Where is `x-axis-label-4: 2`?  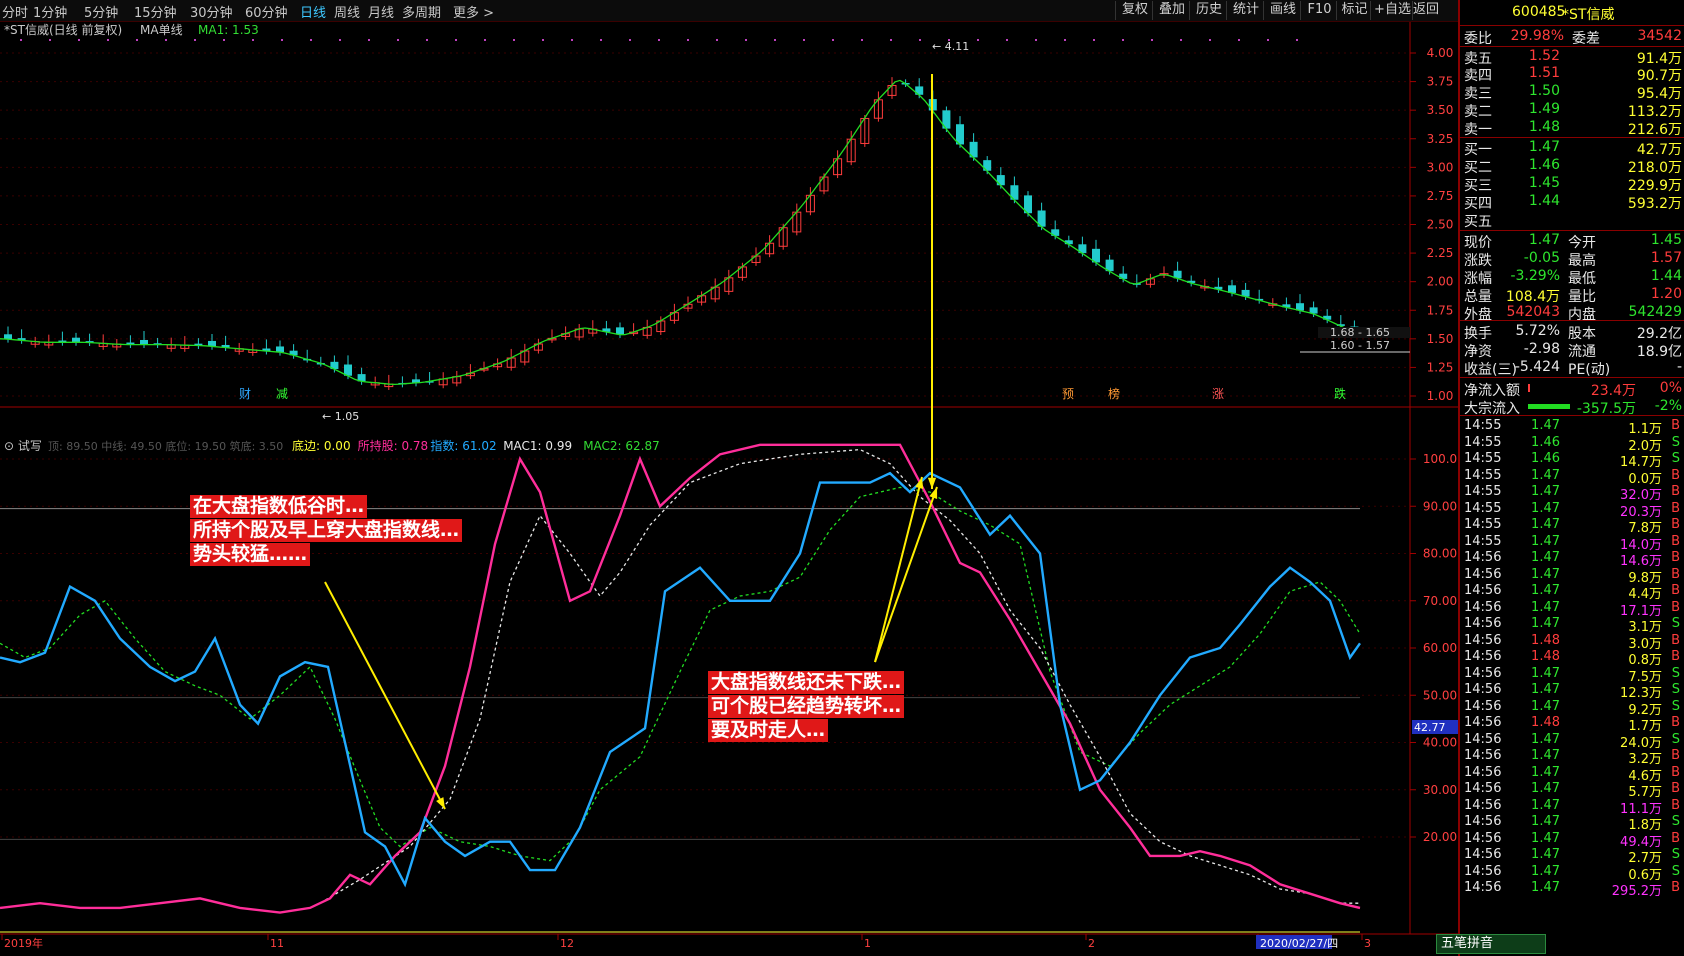
x-axis-label-4: 2 is located at coordinates (1091, 943).